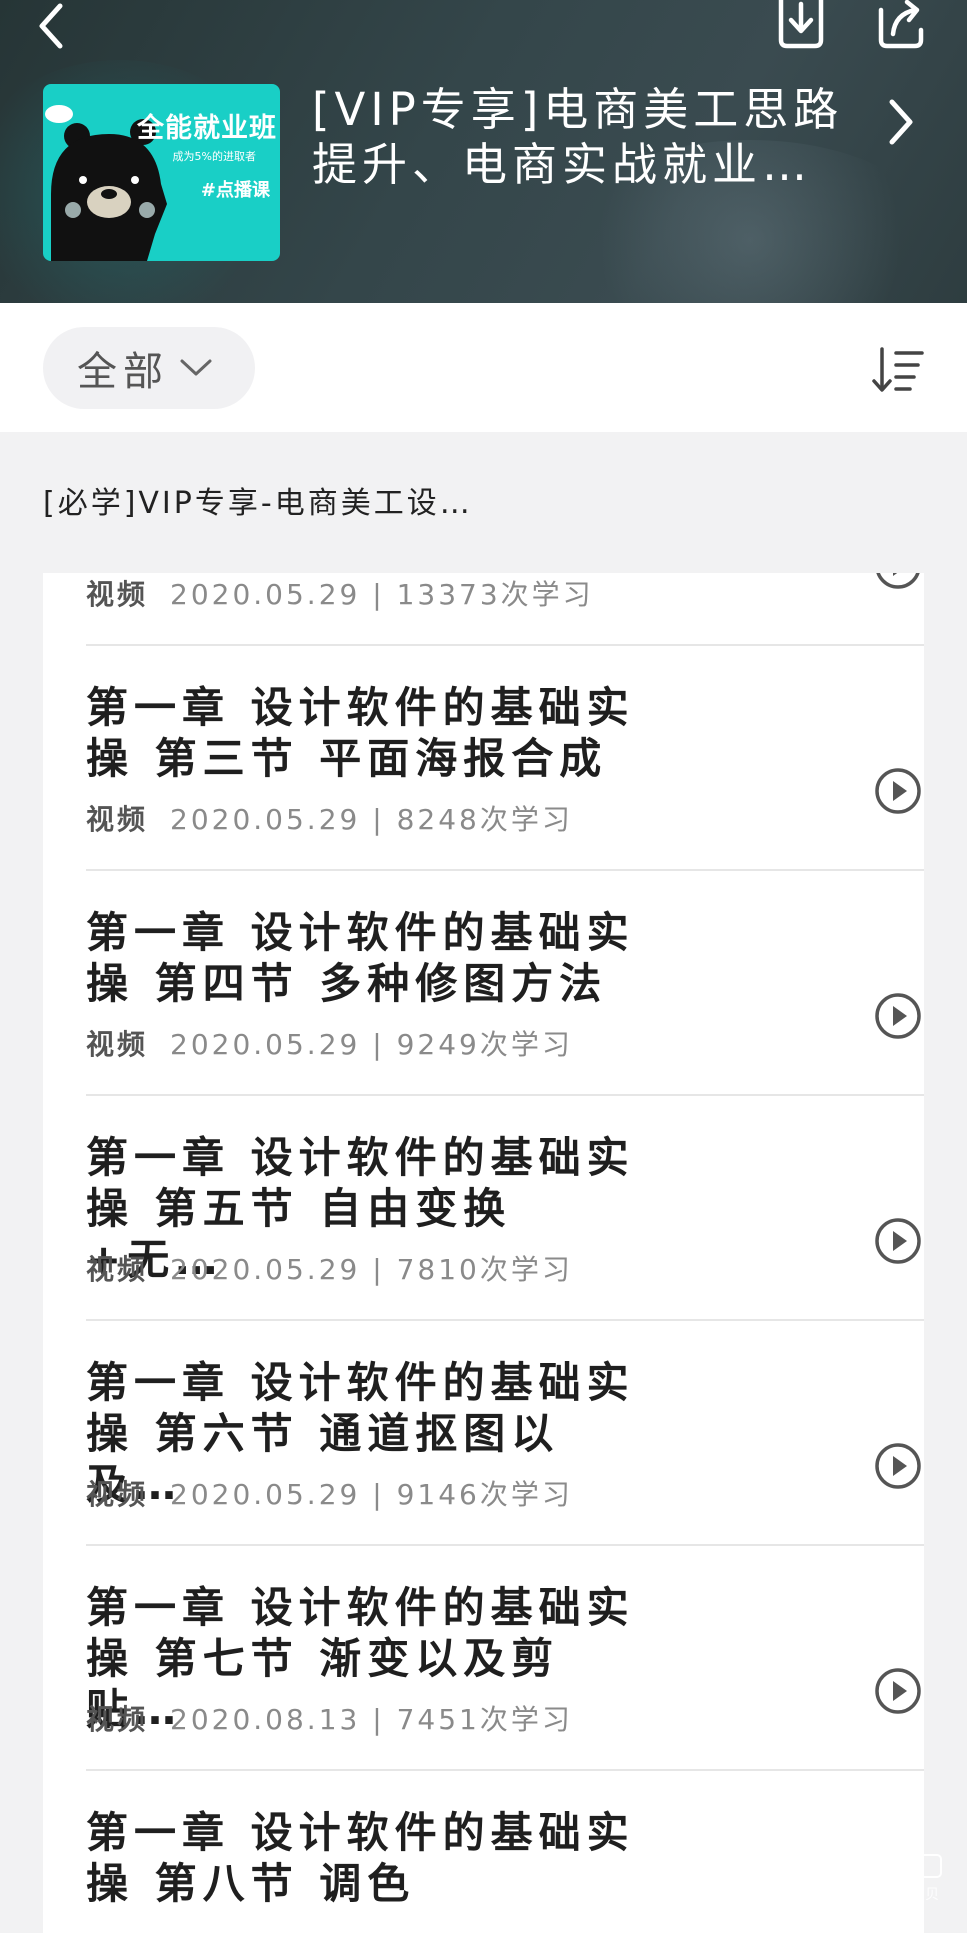 The height and width of the screenshot is (1933, 967). What do you see at coordinates (360, 958) in the screenshot?
I see `lesson-title: 第一章 设计软件的基础实操 第四节 多种修图方法` at bounding box center [360, 958].